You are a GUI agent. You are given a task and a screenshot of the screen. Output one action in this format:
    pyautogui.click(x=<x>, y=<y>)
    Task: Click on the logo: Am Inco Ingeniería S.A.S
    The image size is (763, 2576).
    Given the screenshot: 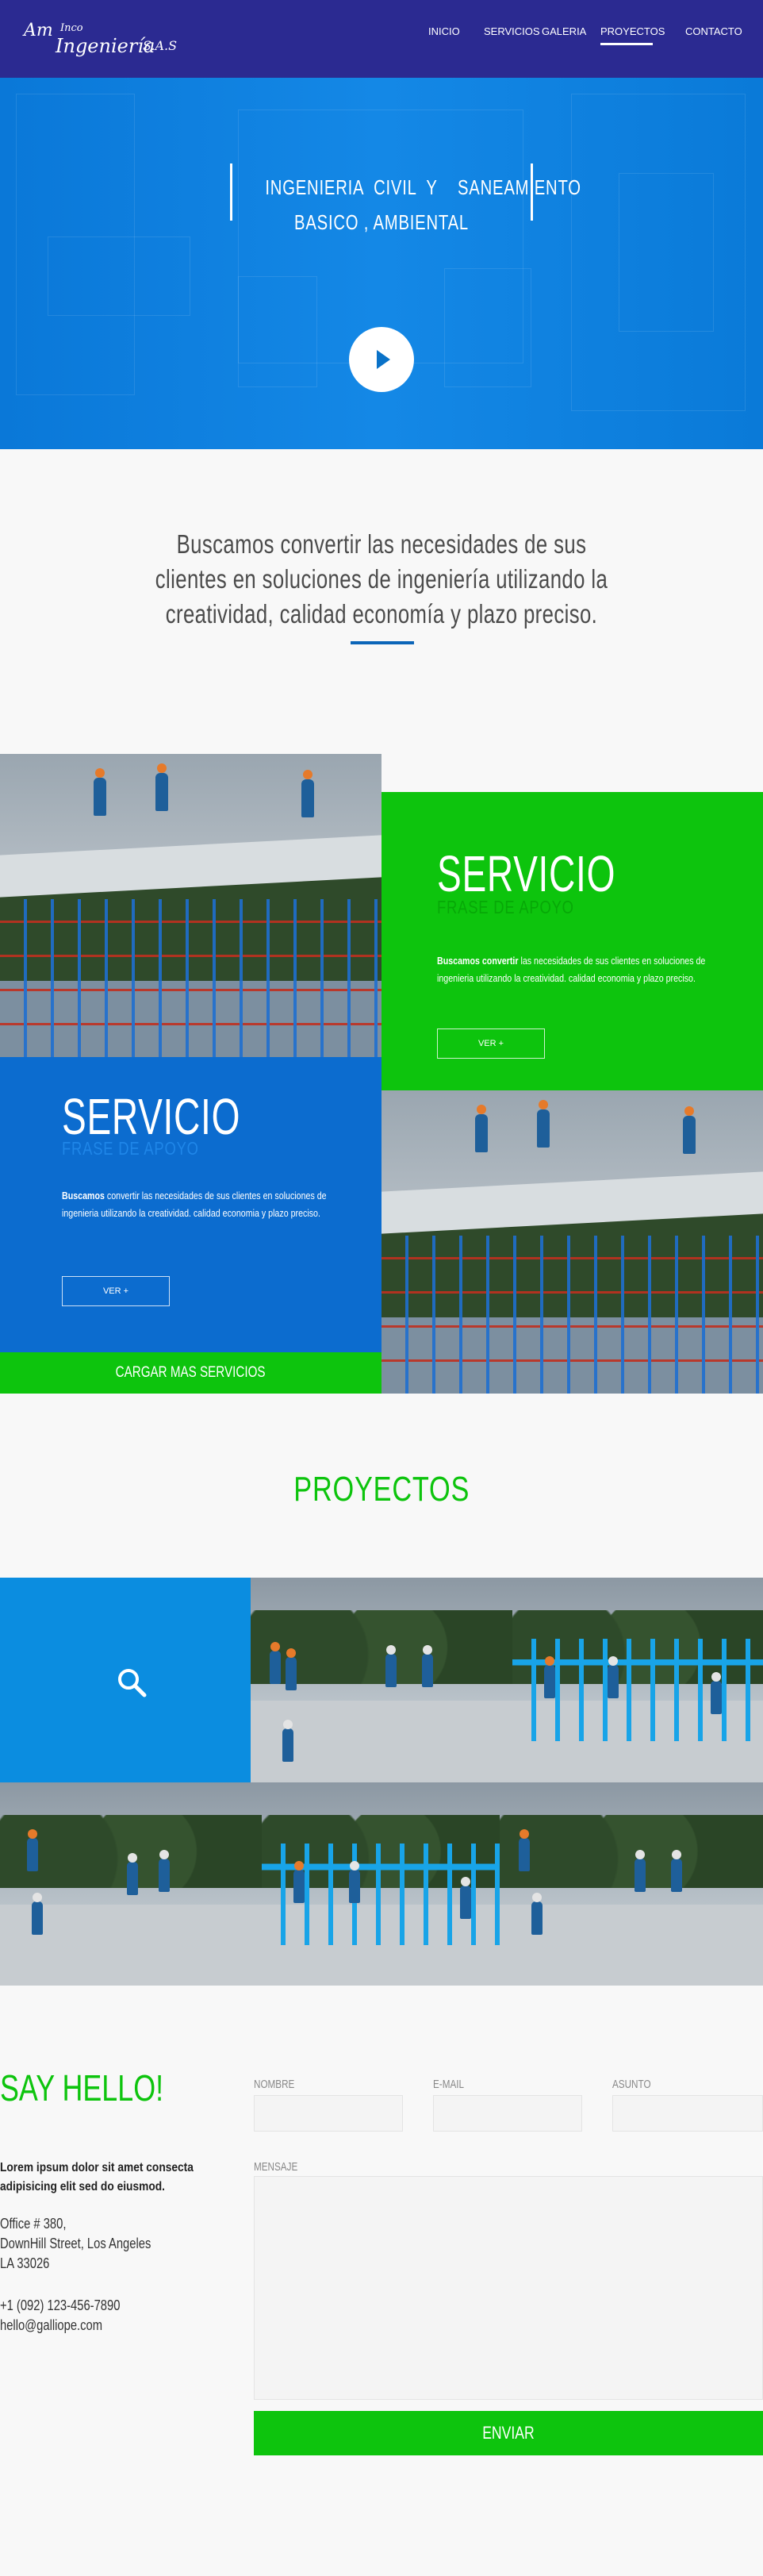 What is the action you would take?
    pyautogui.click(x=103, y=39)
    